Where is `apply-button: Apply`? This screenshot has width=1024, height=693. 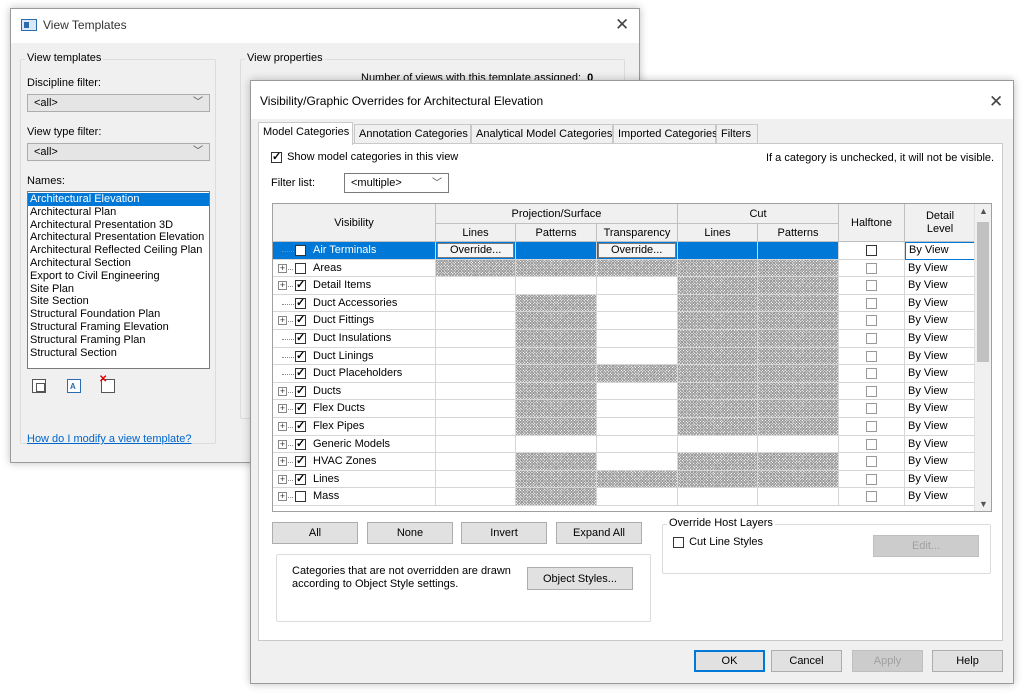 apply-button: Apply is located at coordinates (887, 661).